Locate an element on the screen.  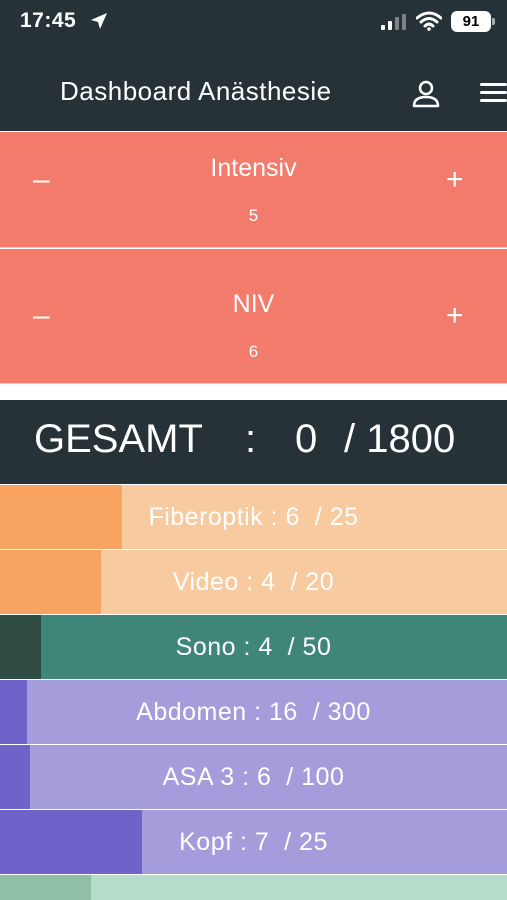
total-label: GESAMT is located at coordinates (118, 439).